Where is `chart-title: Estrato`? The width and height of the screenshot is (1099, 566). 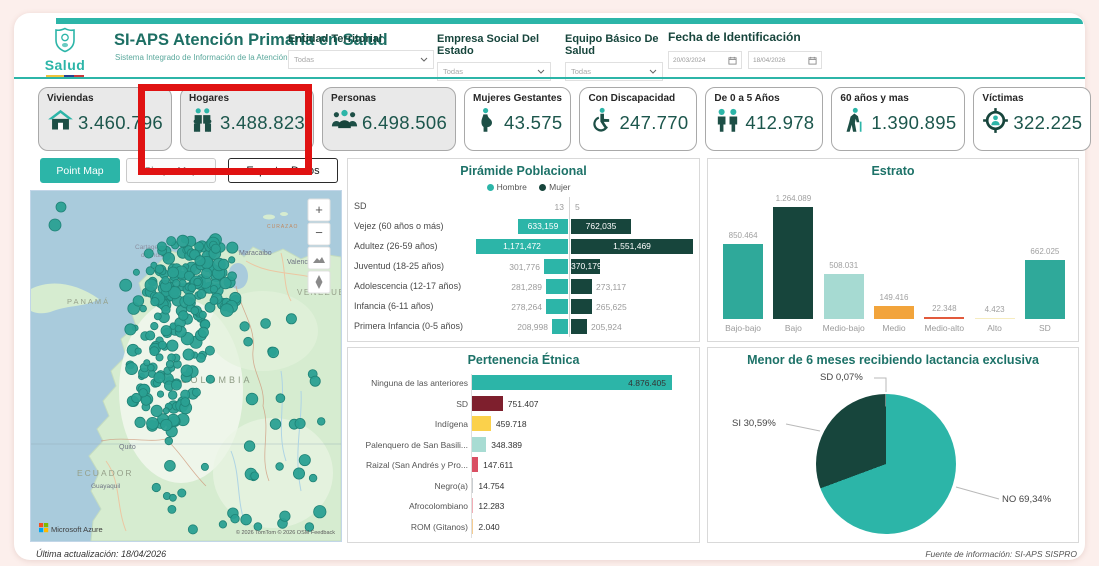 chart-title: Estrato is located at coordinates (893, 171).